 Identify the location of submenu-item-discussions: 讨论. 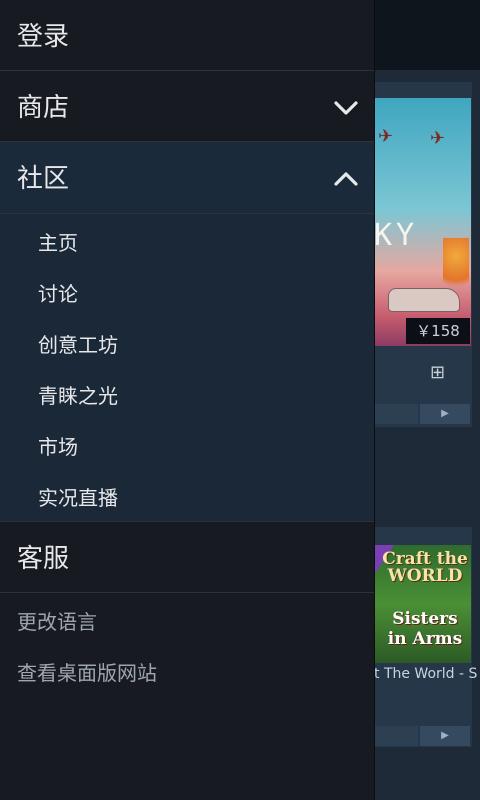
(58, 292).